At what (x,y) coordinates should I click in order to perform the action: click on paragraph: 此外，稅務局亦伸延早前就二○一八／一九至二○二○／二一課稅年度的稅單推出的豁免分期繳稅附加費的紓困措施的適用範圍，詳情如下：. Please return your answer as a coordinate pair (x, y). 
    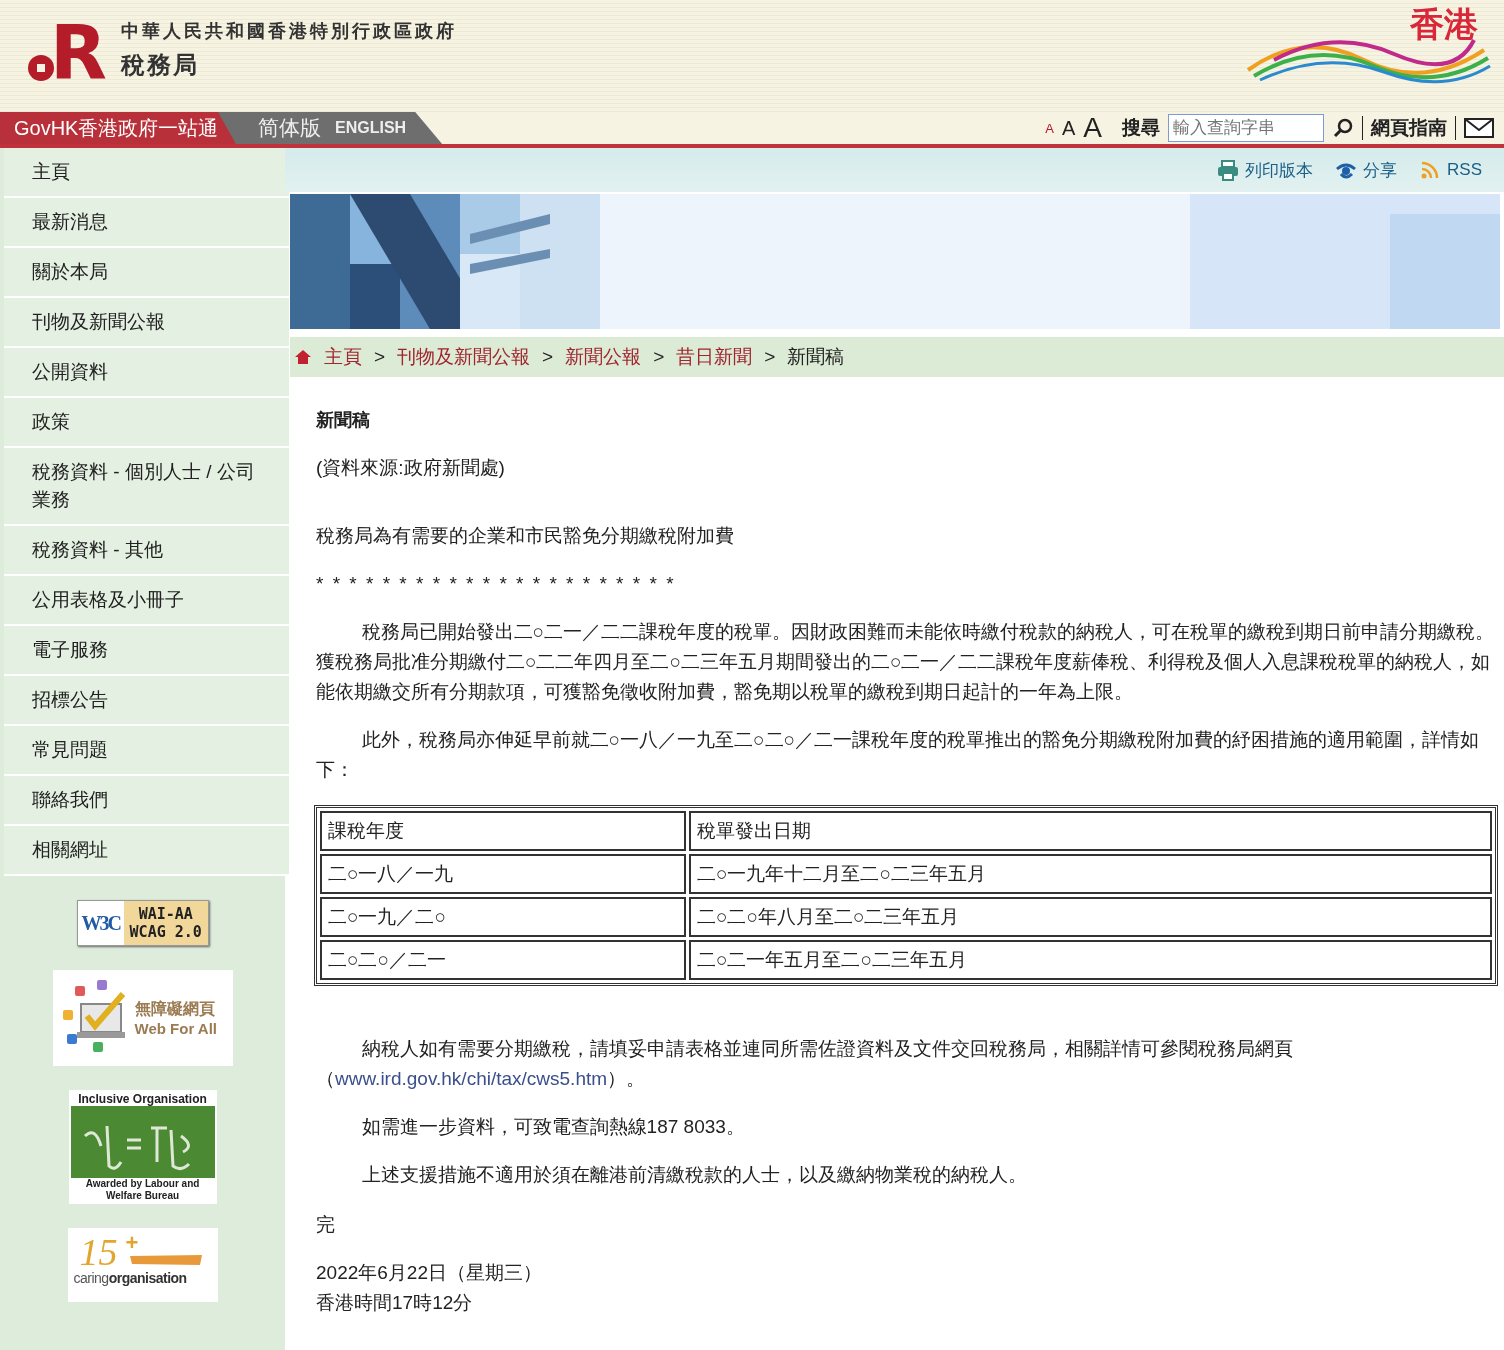
    Looking at the image, I should click on (898, 755).